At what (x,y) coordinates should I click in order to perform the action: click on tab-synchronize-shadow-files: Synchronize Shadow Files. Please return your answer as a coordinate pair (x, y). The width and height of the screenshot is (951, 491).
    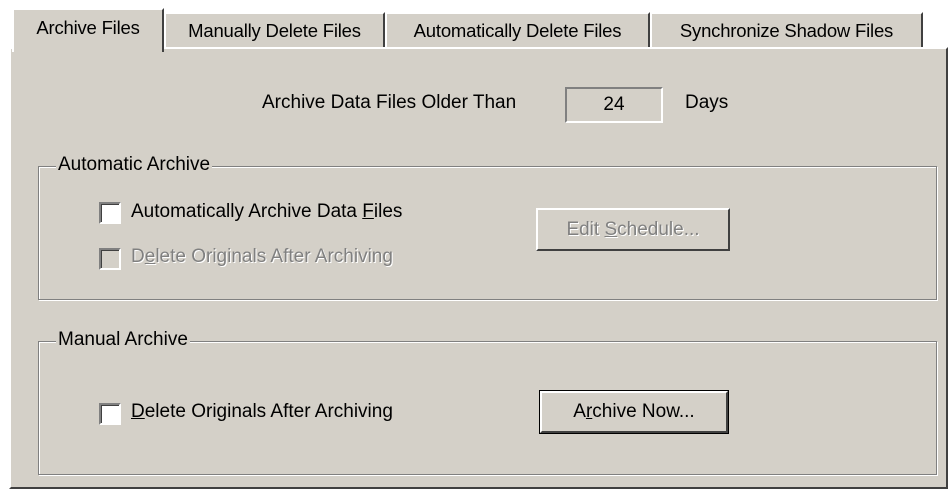
    Looking at the image, I should click on (786, 30).